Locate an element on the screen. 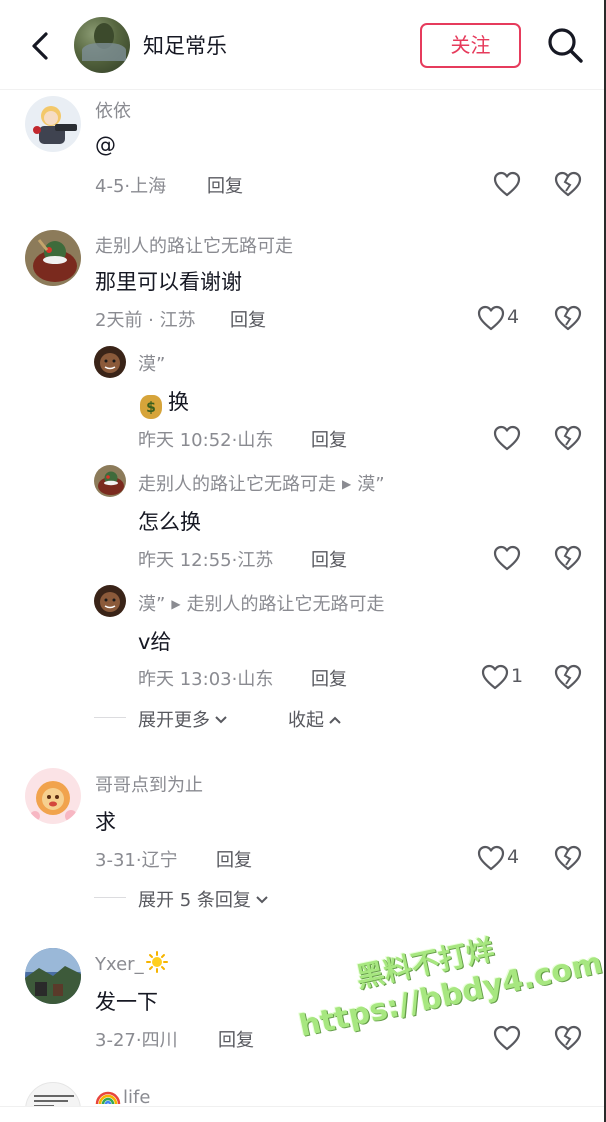  comment-location: 四川 is located at coordinates (159, 1040).